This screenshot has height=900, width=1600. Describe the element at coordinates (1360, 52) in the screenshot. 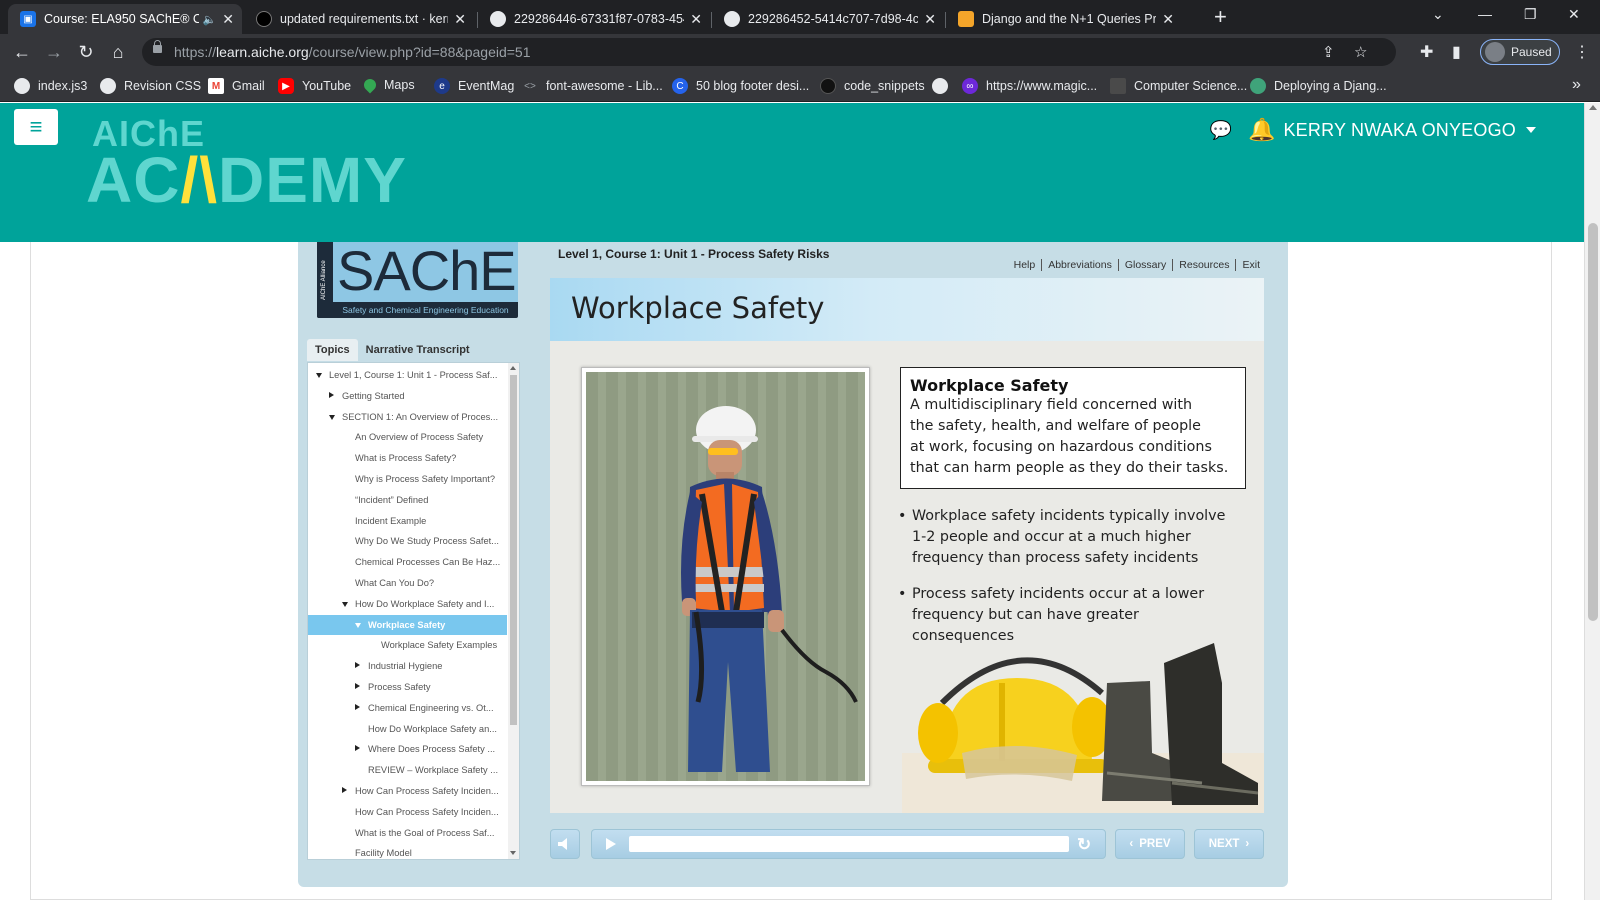

I see `bookmark-star-icon: ☆` at that location.